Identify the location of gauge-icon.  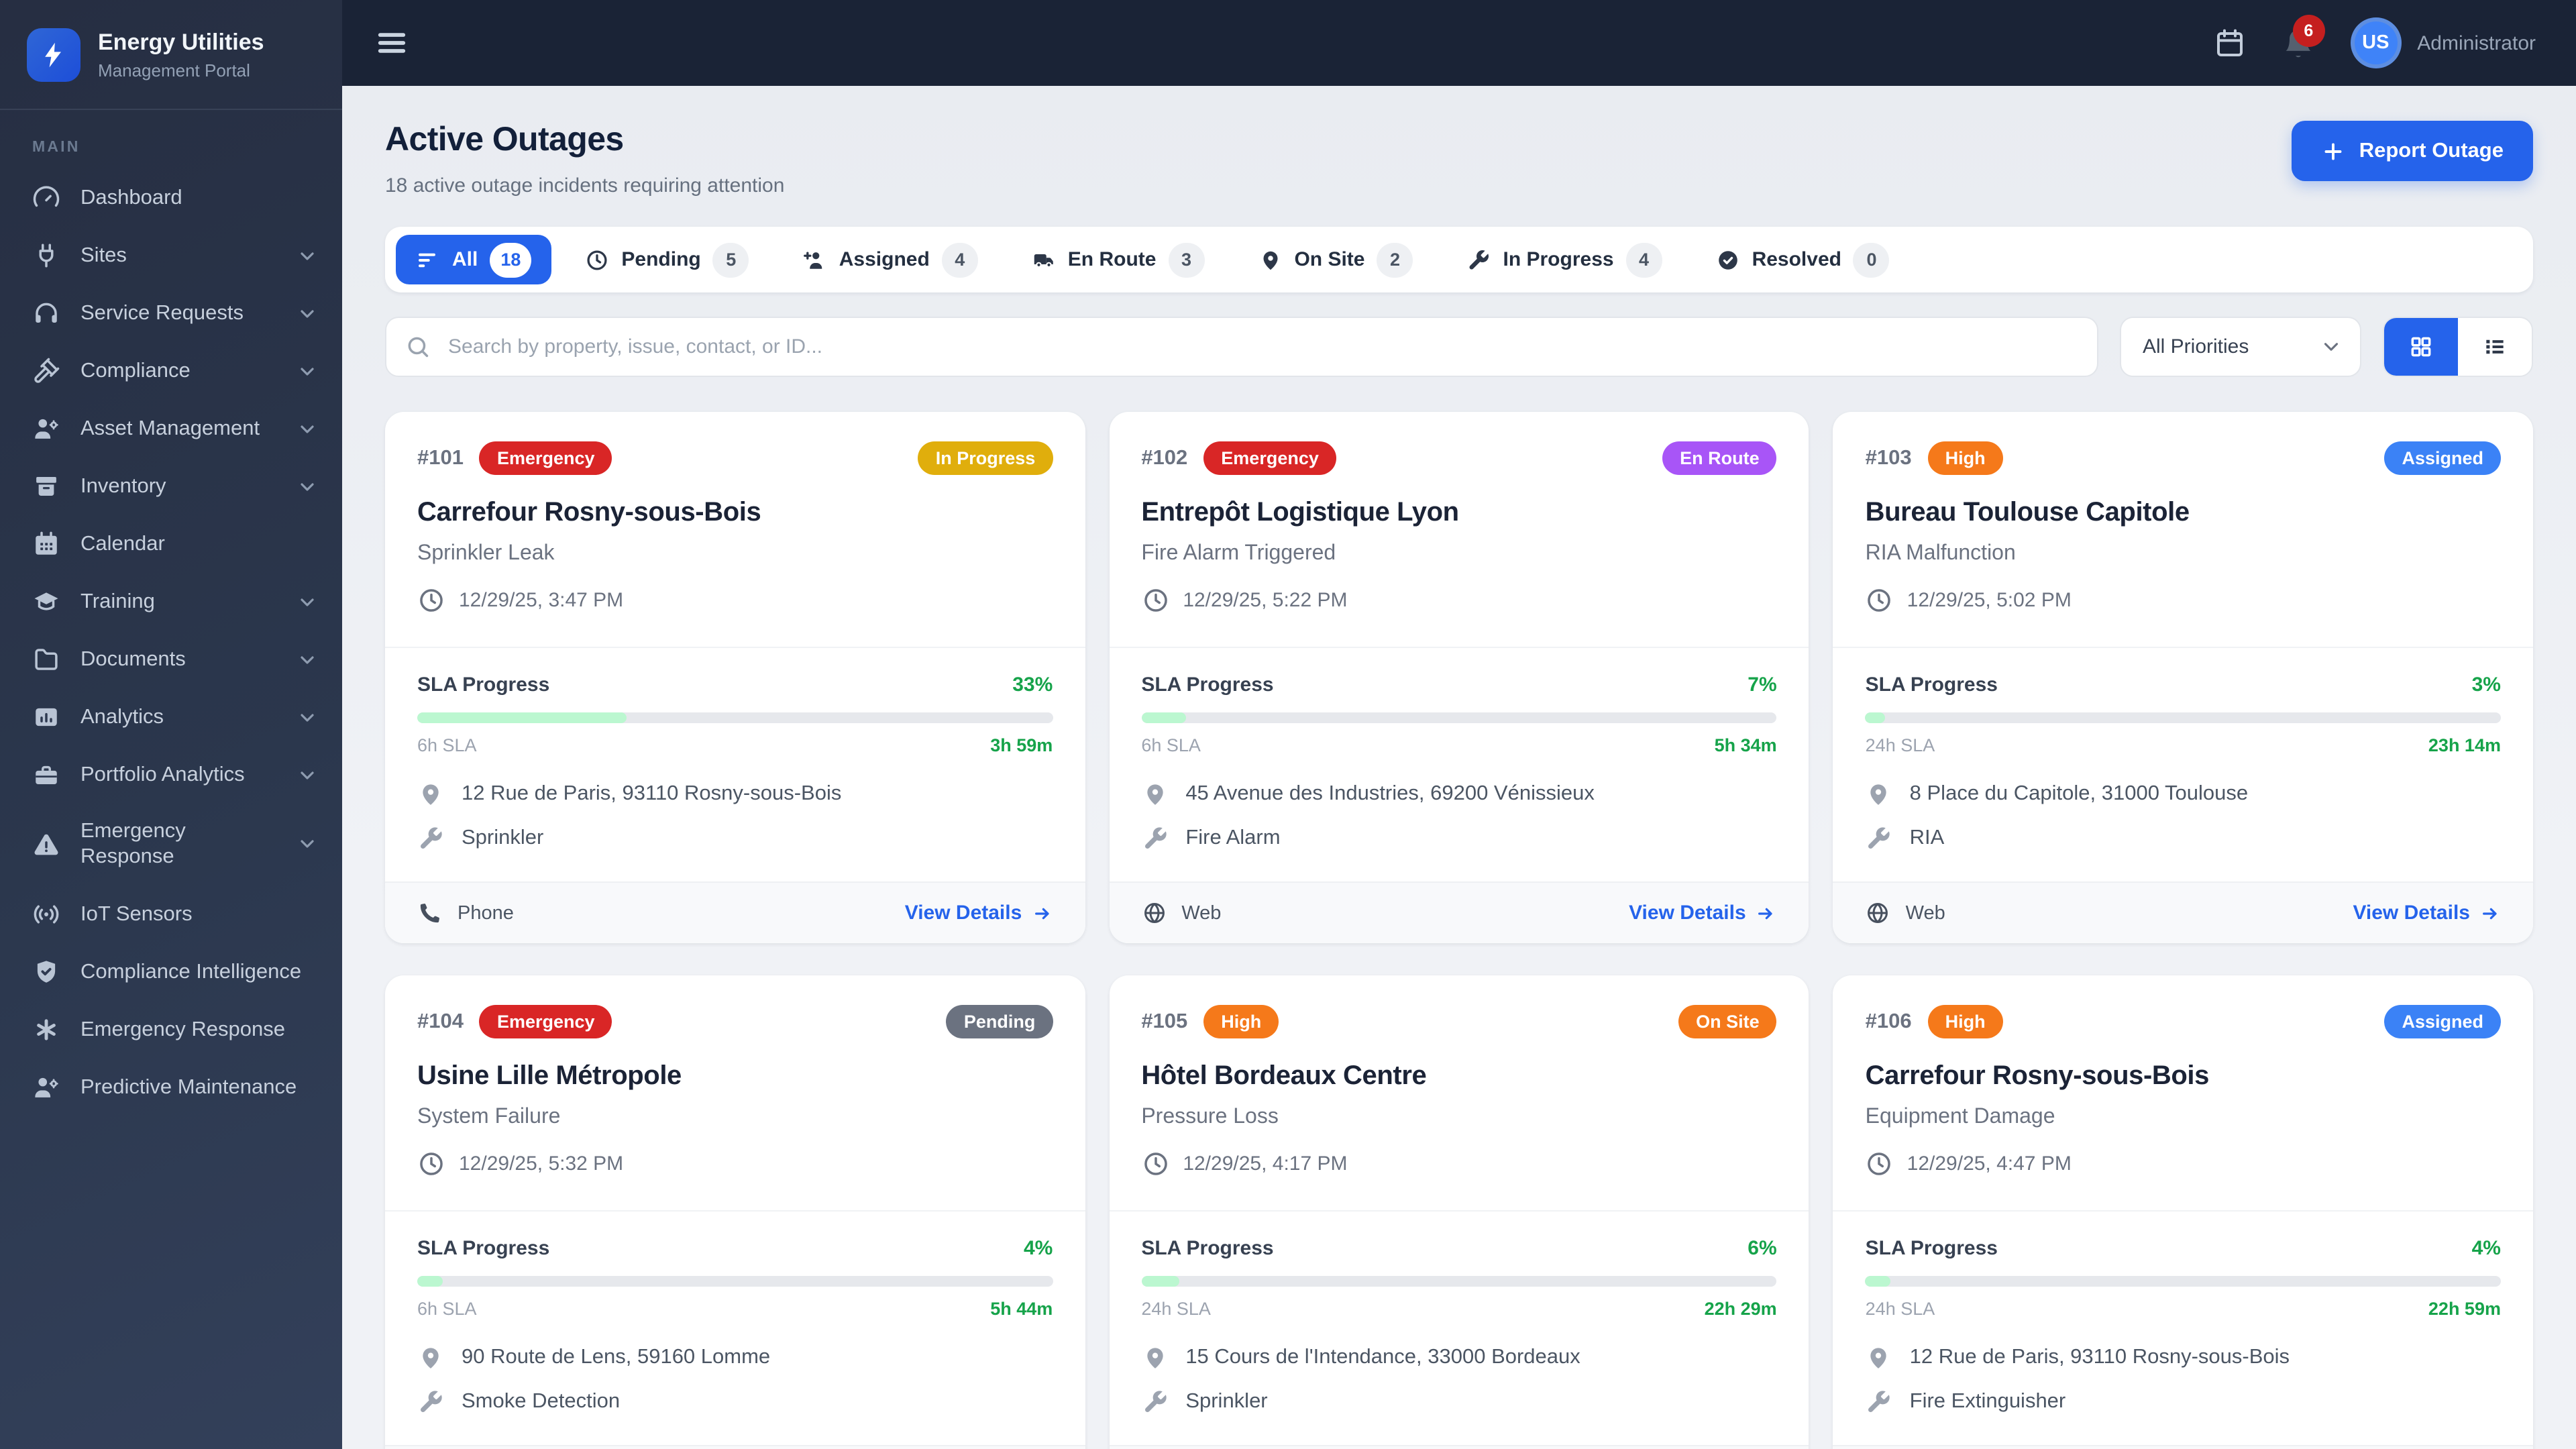
(46, 198).